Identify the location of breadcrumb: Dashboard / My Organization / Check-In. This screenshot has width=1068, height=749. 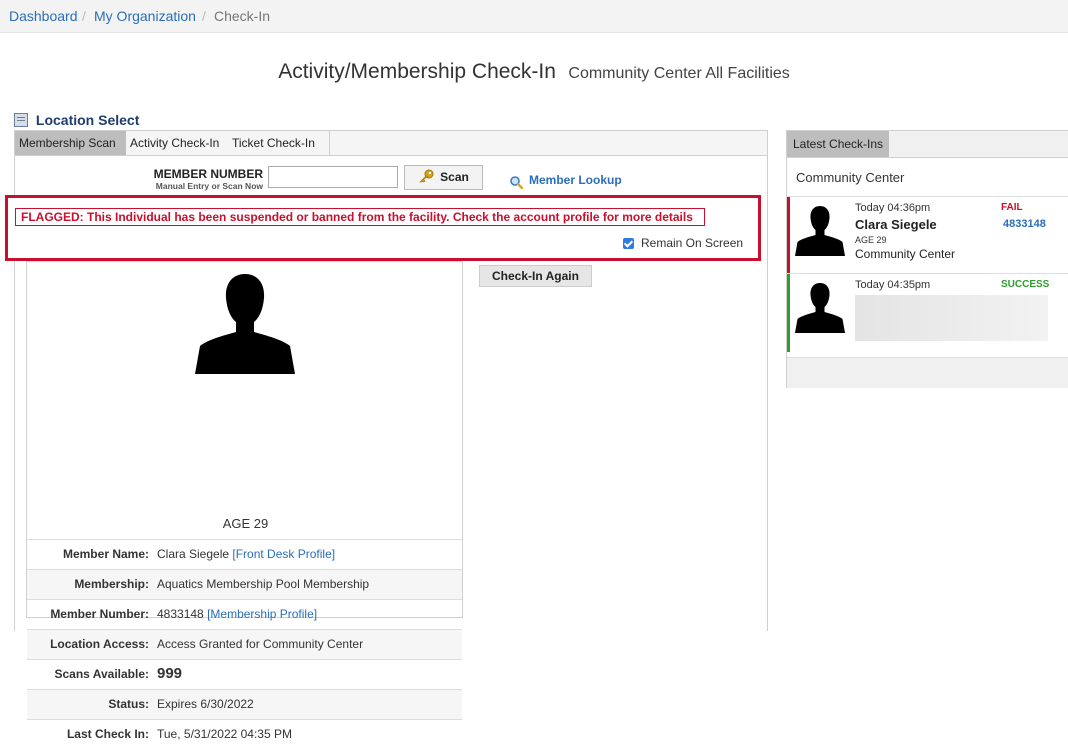
(534, 16).